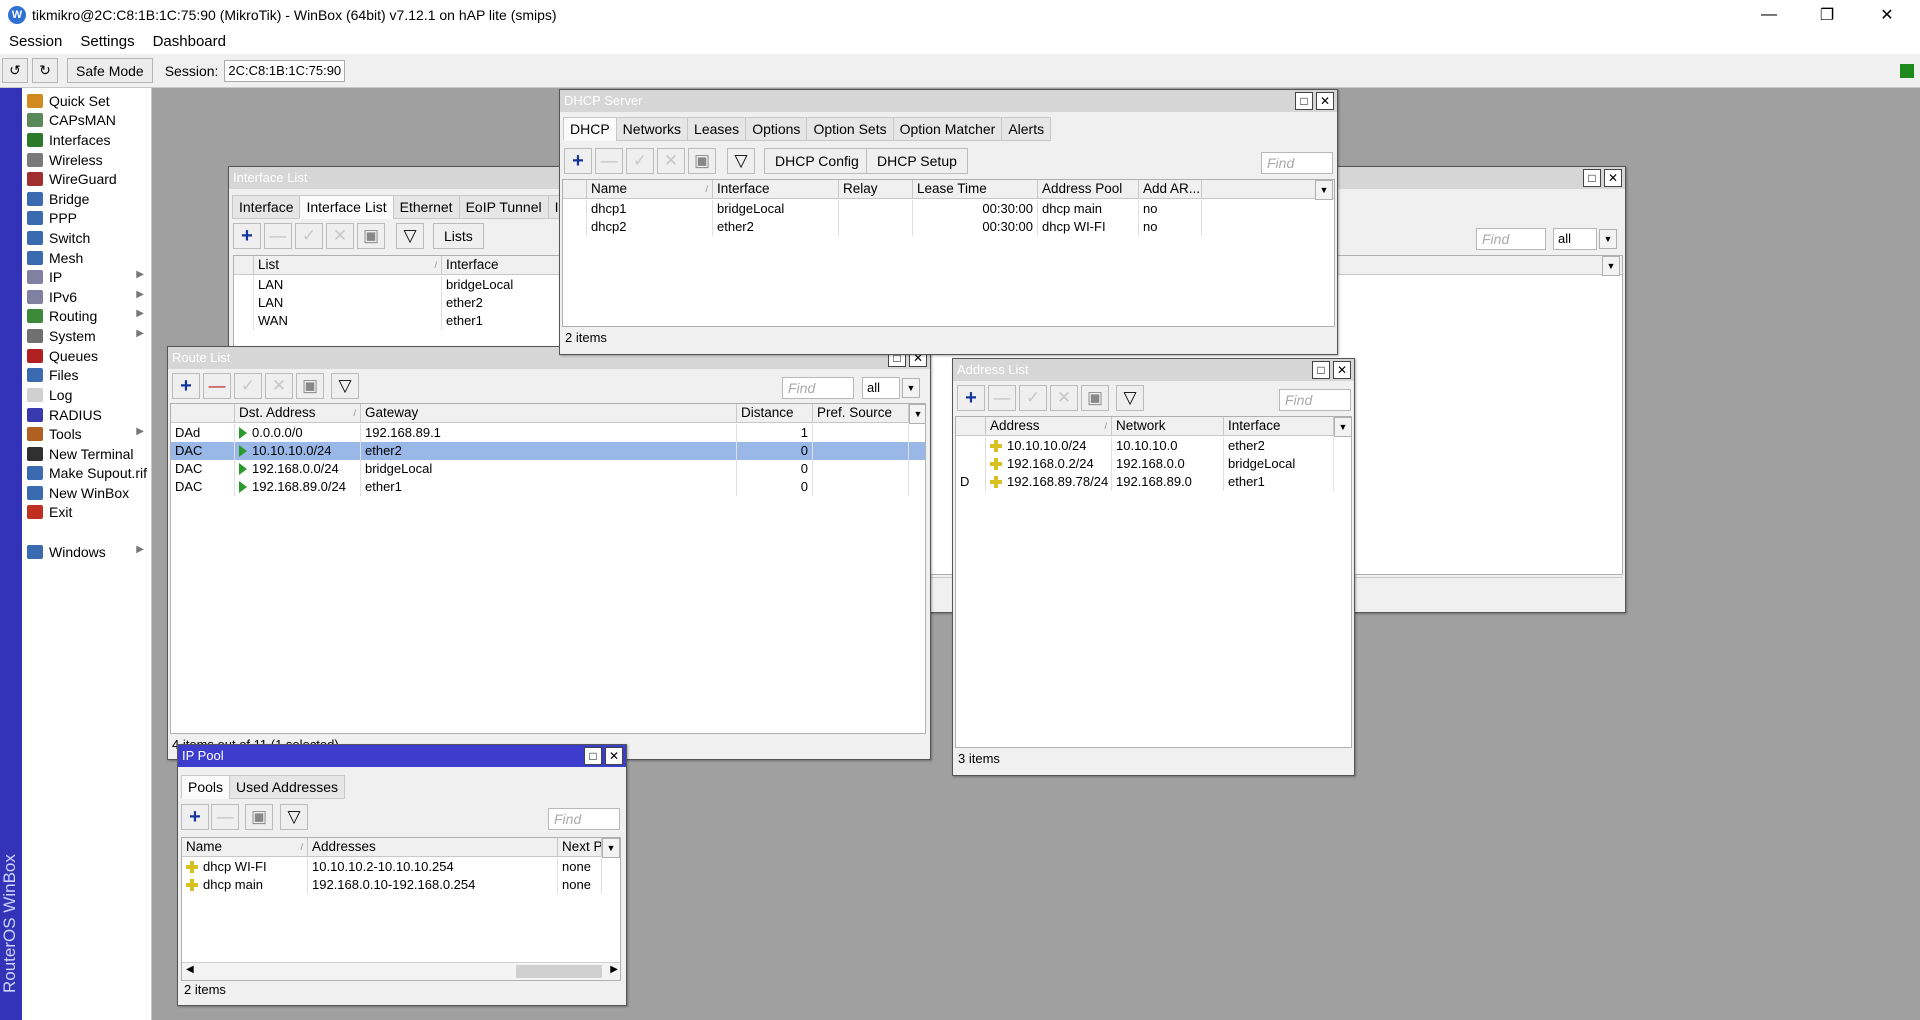 The image size is (1920, 1020). What do you see at coordinates (850, 129) in the screenshot?
I see `tab-option-sets: Option Sets` at bounding box center [850, 129].